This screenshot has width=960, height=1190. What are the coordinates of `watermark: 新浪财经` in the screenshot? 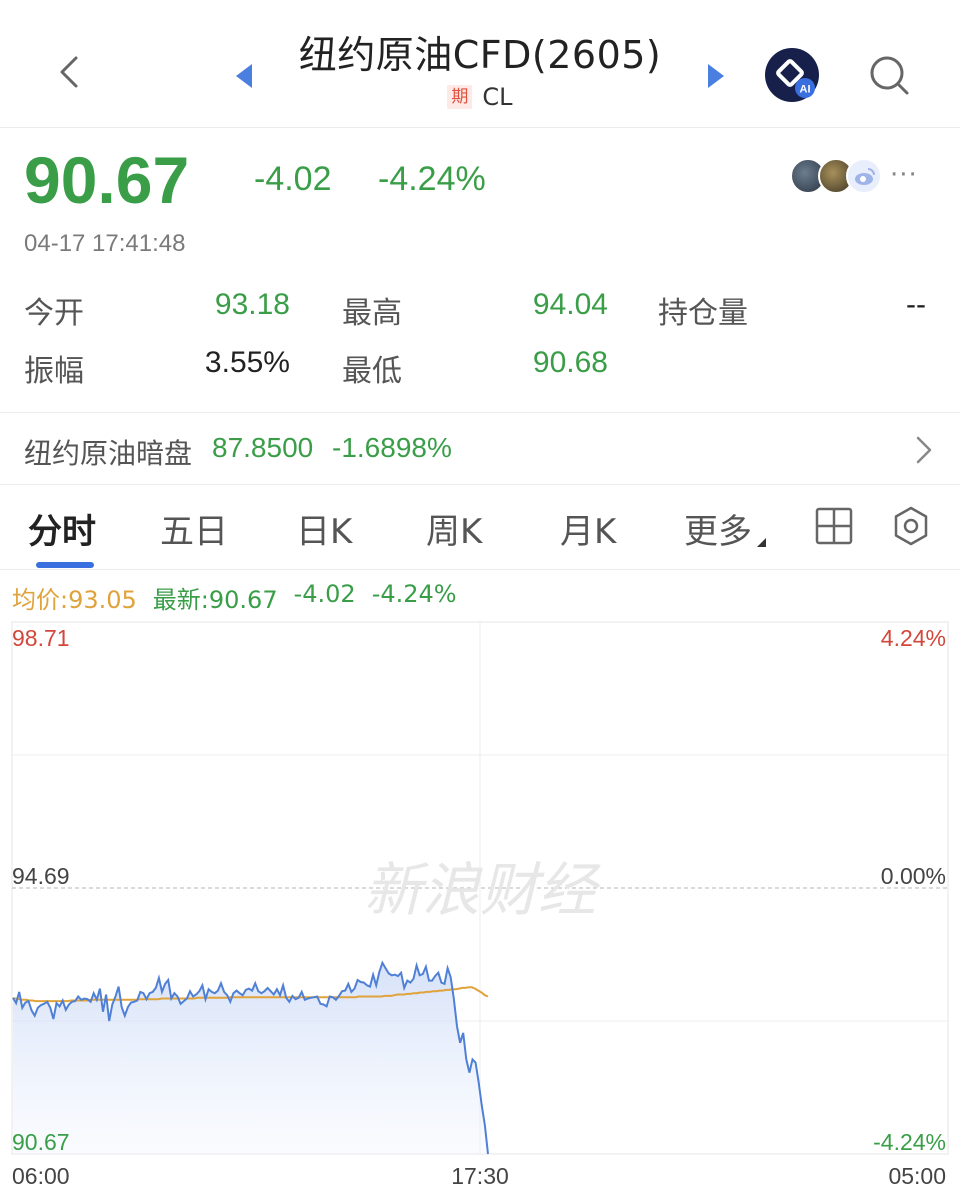 It's located at (482, 890).